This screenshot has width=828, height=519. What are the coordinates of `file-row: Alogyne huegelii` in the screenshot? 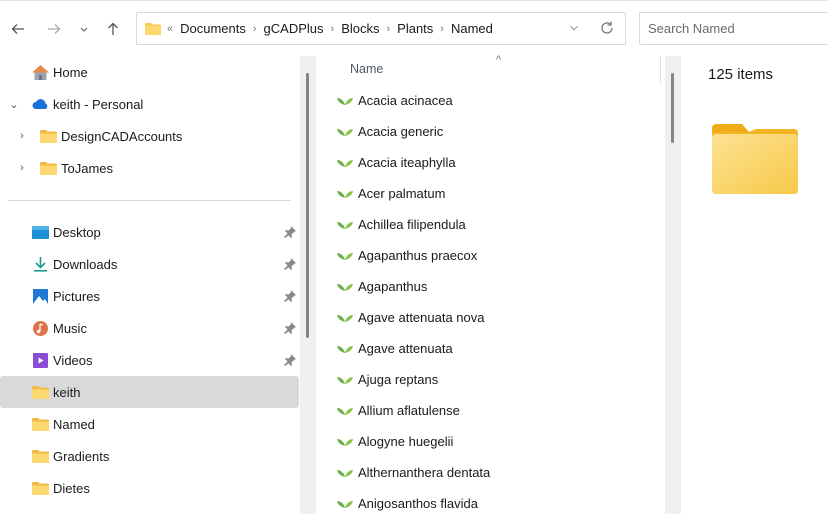 It's located at (490, 441).